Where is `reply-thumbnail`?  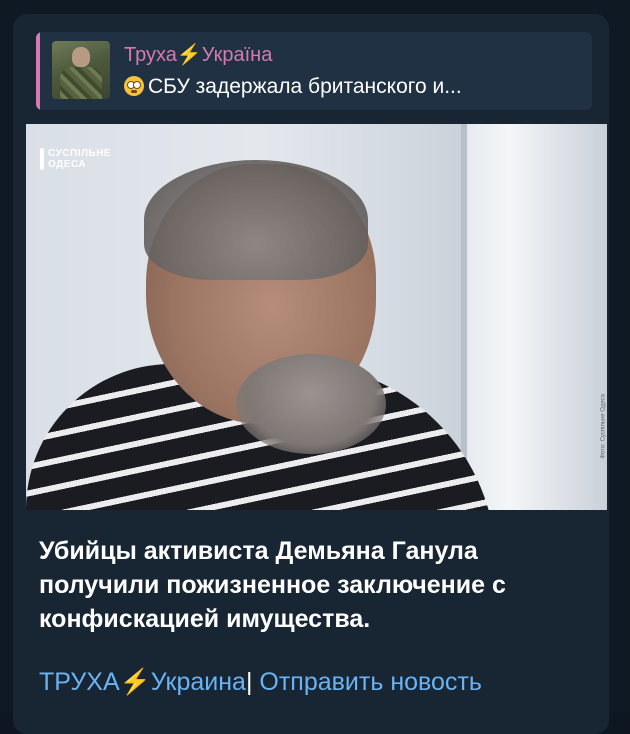 reply-thumbnail is located at coordinates (81, 70).